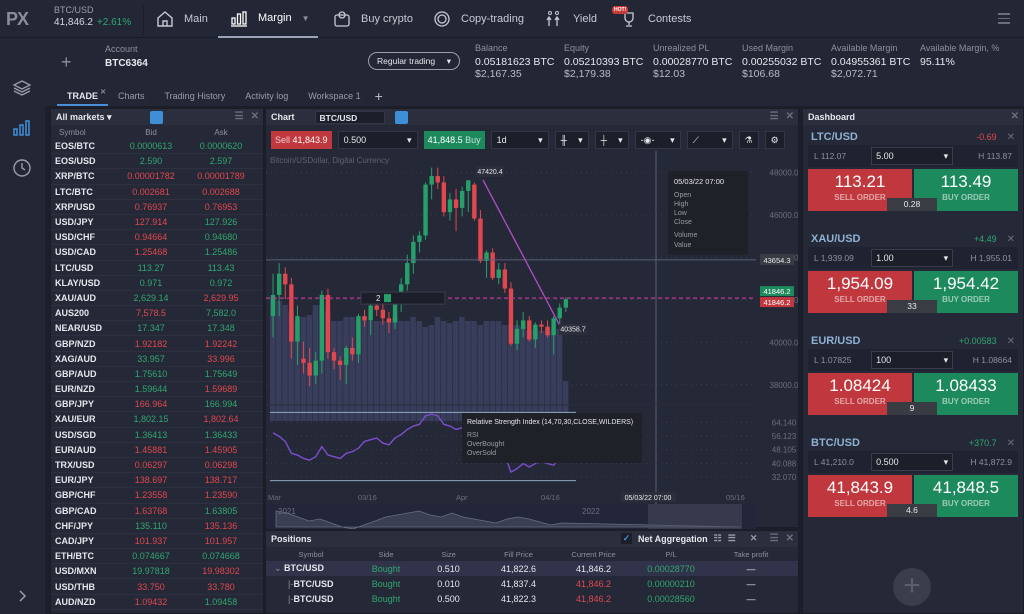 This screenshot has height=614, width=1024. What do you see at coordinates (156, 117) in the screenshot?
I see `link-icon` at bounding box center [156, 117].